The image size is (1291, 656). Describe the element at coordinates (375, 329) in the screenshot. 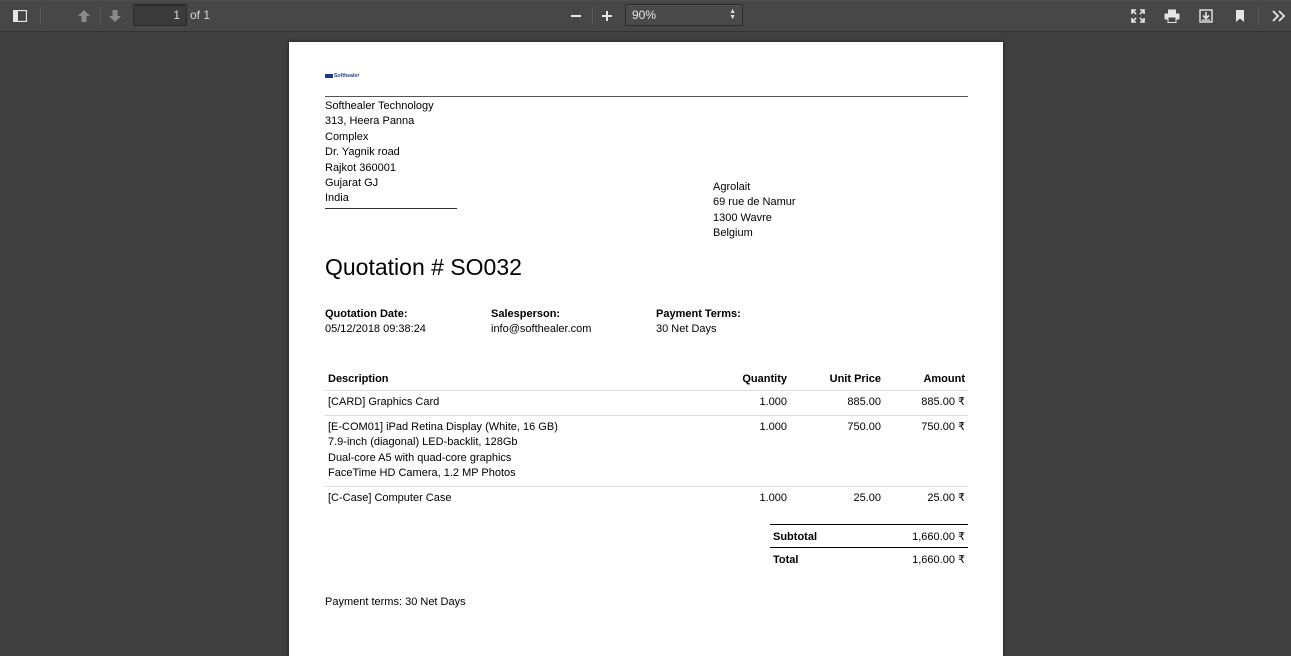

I see `quotation-date-value: 05/12/2018 09:38:24` at that location.